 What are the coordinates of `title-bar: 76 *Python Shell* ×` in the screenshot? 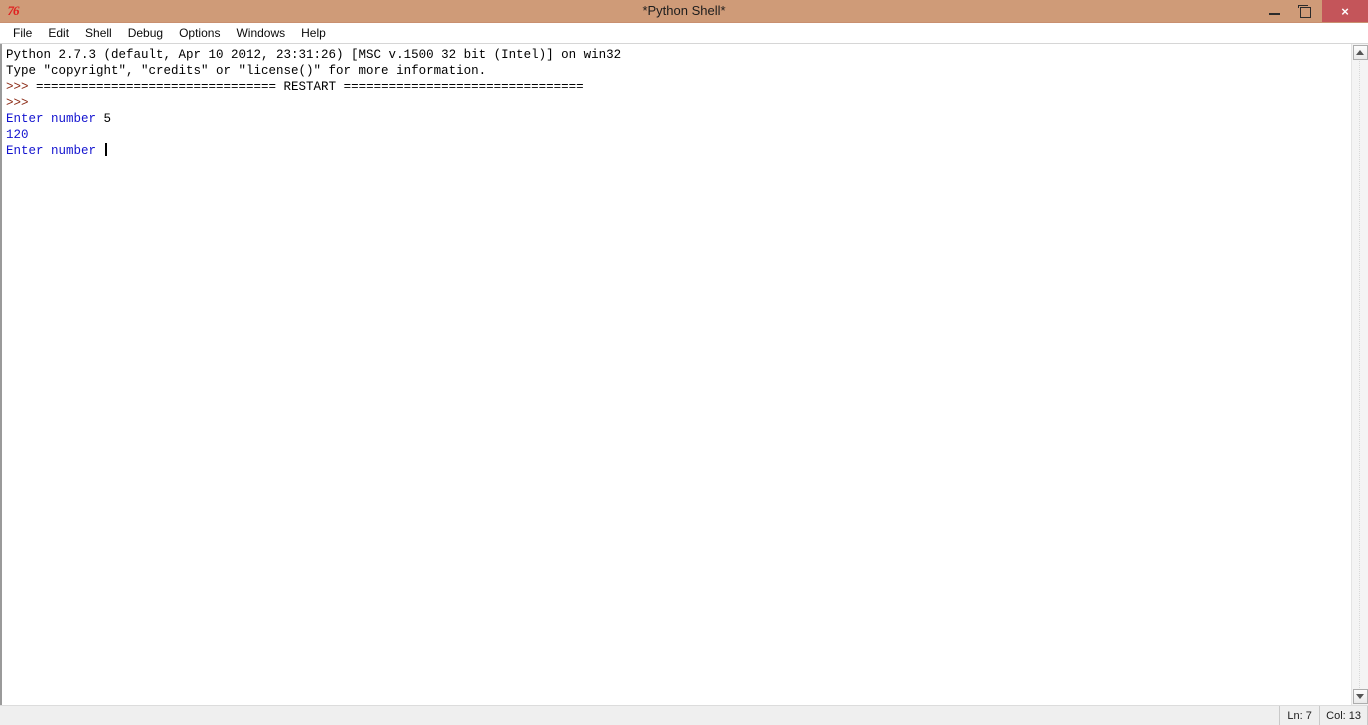 It's located at (684, 11).